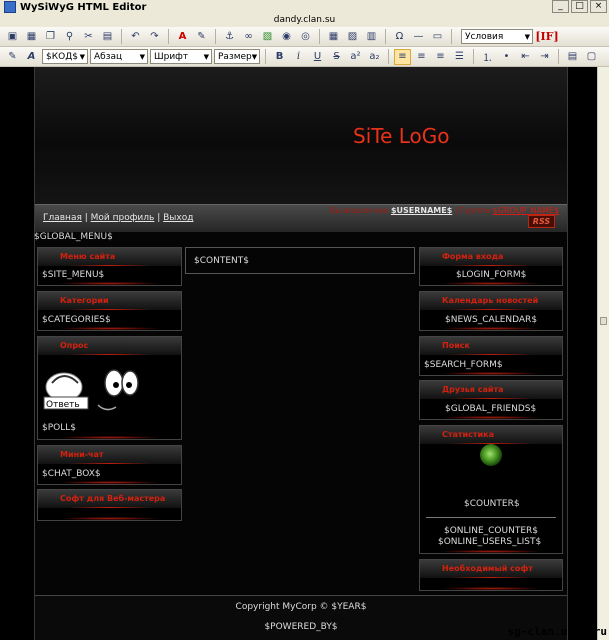 Image resolution: width=609 pixels, height=640 pixels. What do you see at coordinates (374, 57) in the screenshot?
I see `subscript-button: a₂` at bounding box center [374, 57].